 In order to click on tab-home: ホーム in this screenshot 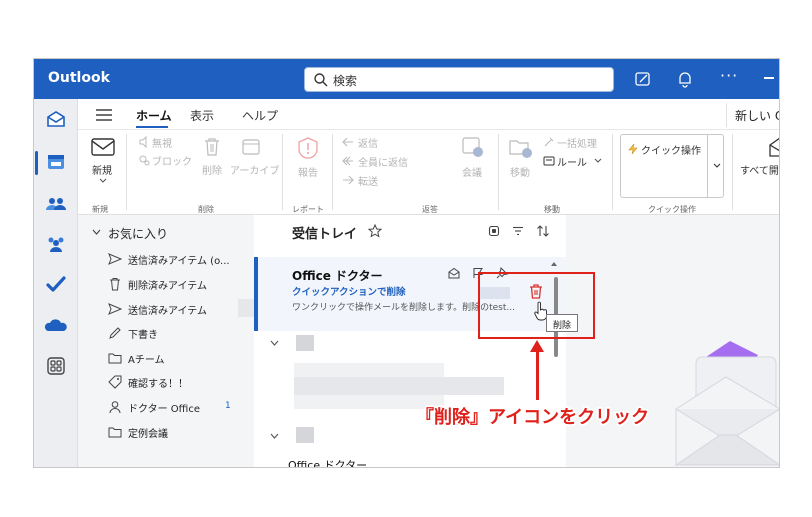, I will do `click(154, 115)`.